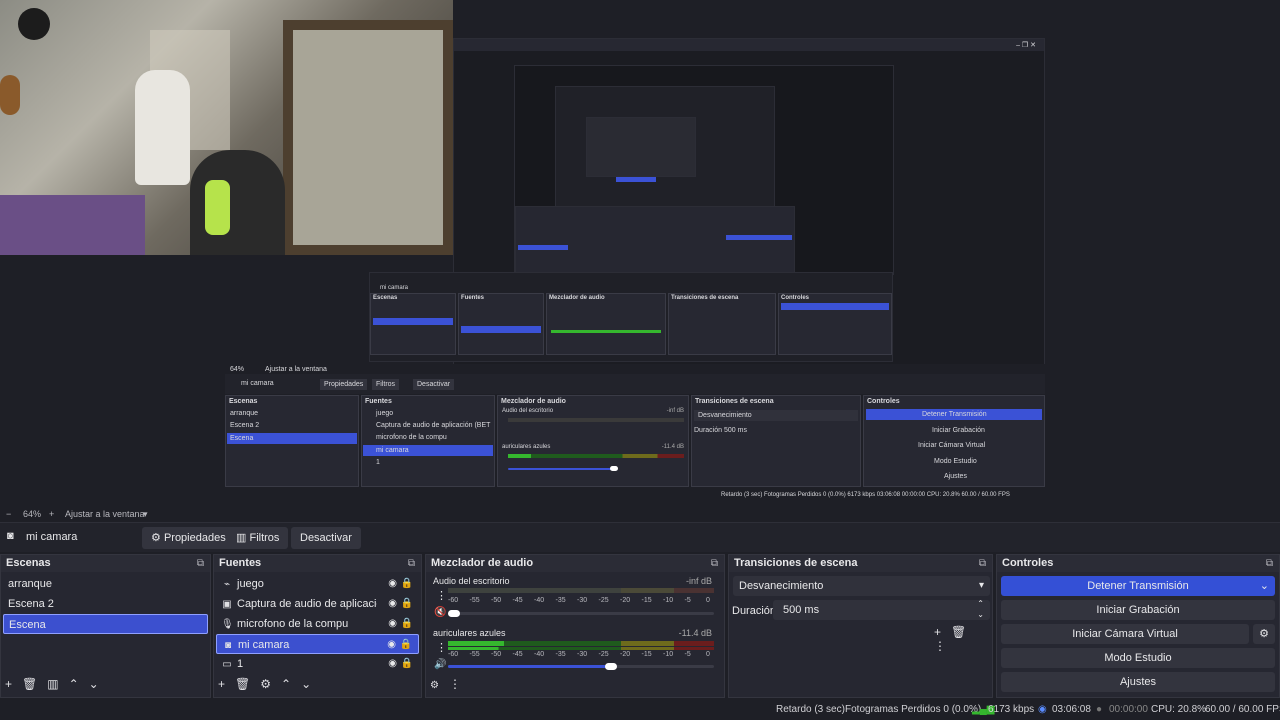 The height and width of the screenshot is (720, 1280). I want to click on start-recording-button: Iniciar Grabación, so click(1138, 610).